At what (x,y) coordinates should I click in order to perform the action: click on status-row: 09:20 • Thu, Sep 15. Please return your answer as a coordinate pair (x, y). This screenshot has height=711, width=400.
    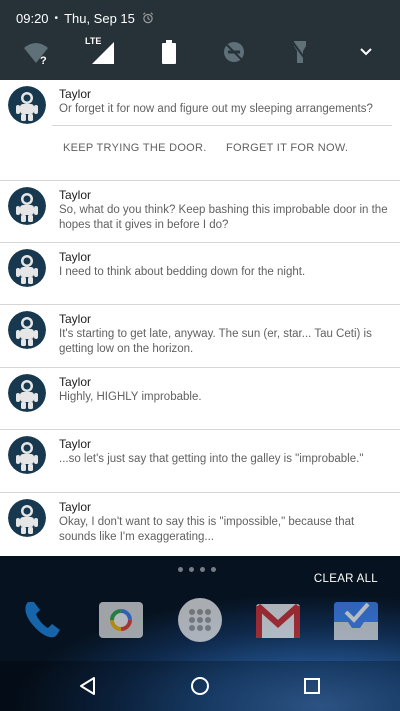
    Looking at the image, I should click on (85, 18).